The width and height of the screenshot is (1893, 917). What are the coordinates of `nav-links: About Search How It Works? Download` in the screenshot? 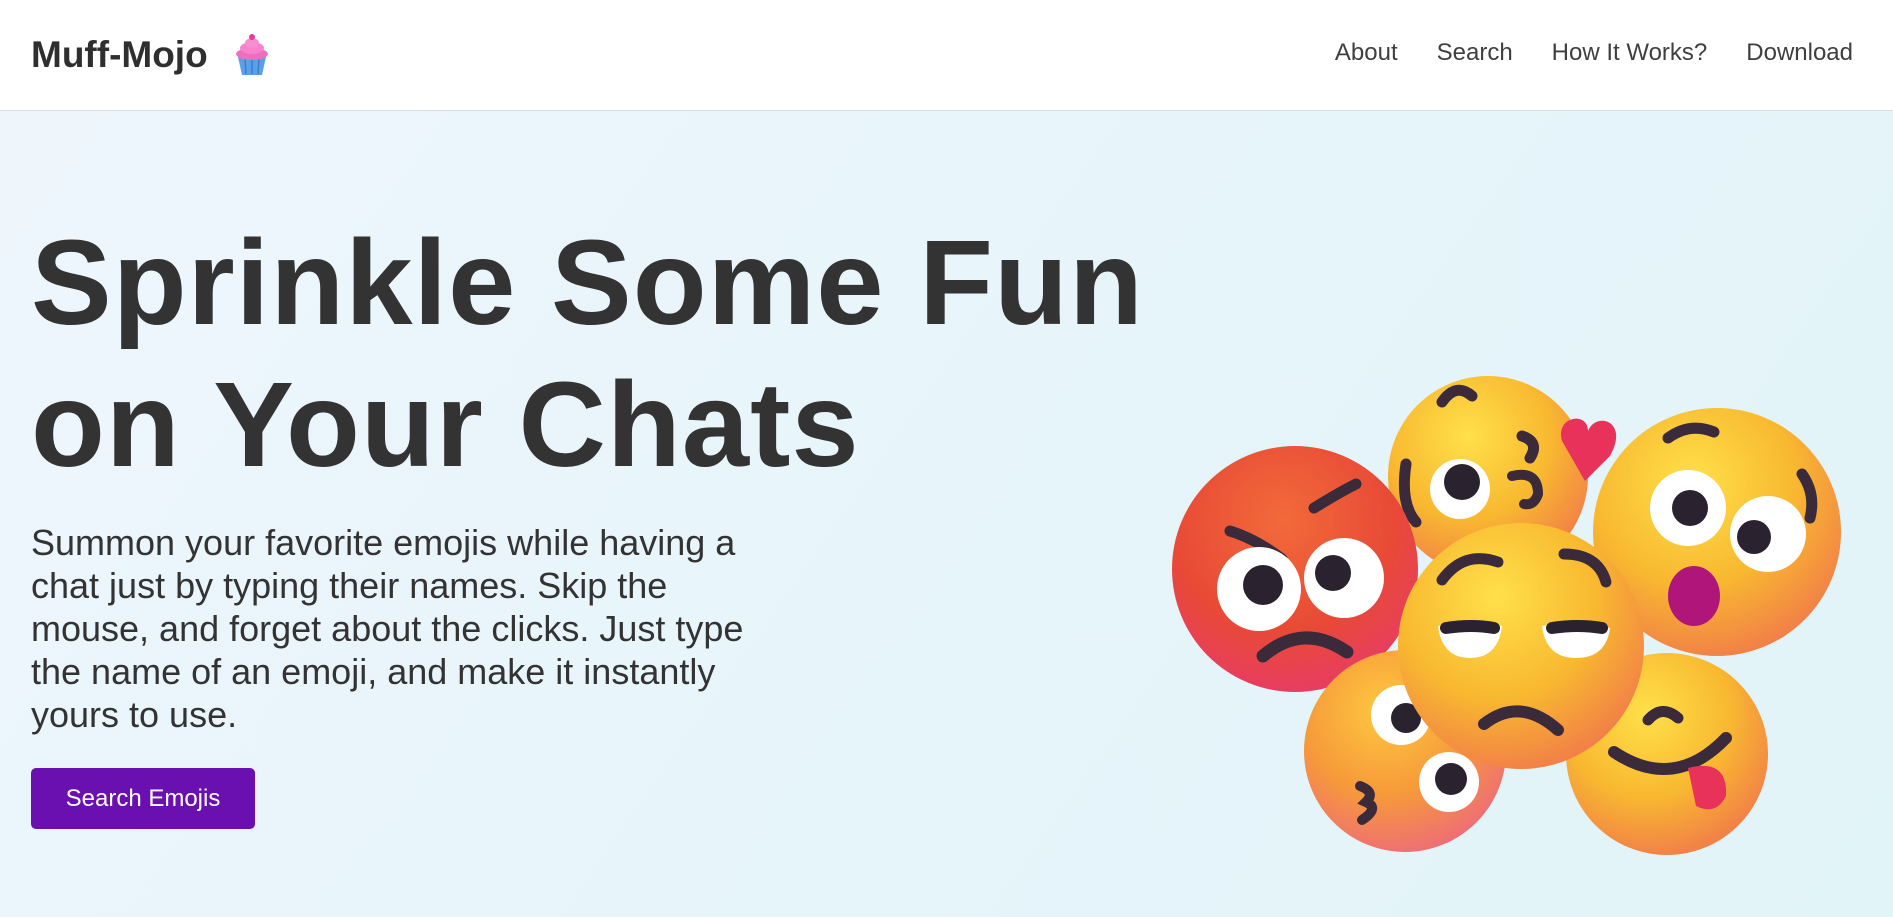 It's located at (1594, 53).